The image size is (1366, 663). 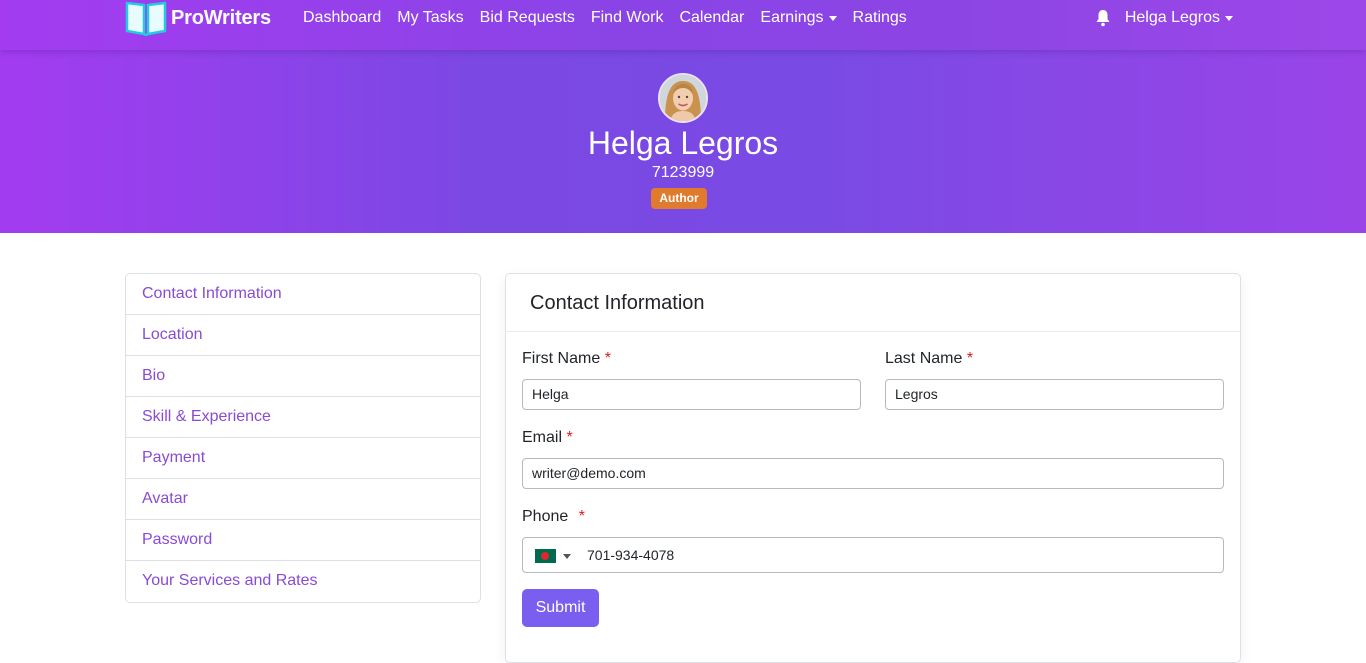 I want to click on profile-name: Helga Legros, so click(x=683, y=143).